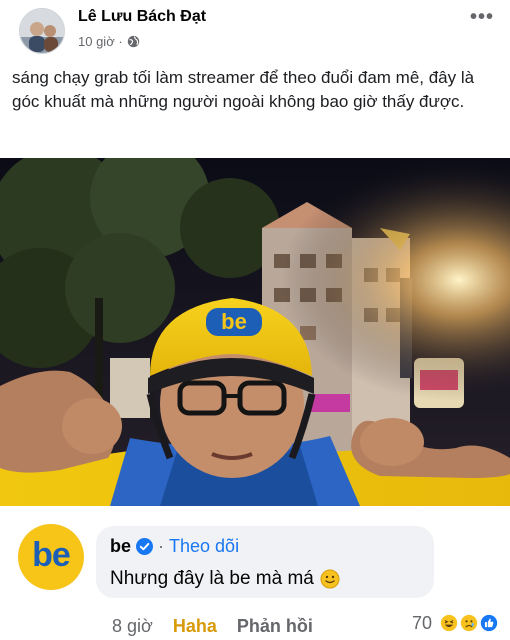 The width and height of the screenshot is (510, 640). I want to click on verified-badge-icon, so click(145, 546).